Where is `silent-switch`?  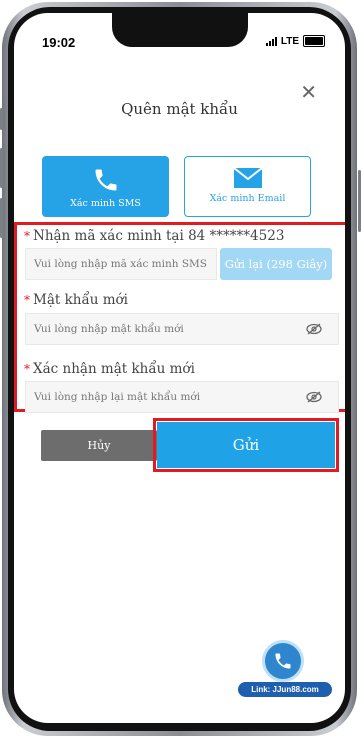
silent-switch is located at coordinates (1, 119).